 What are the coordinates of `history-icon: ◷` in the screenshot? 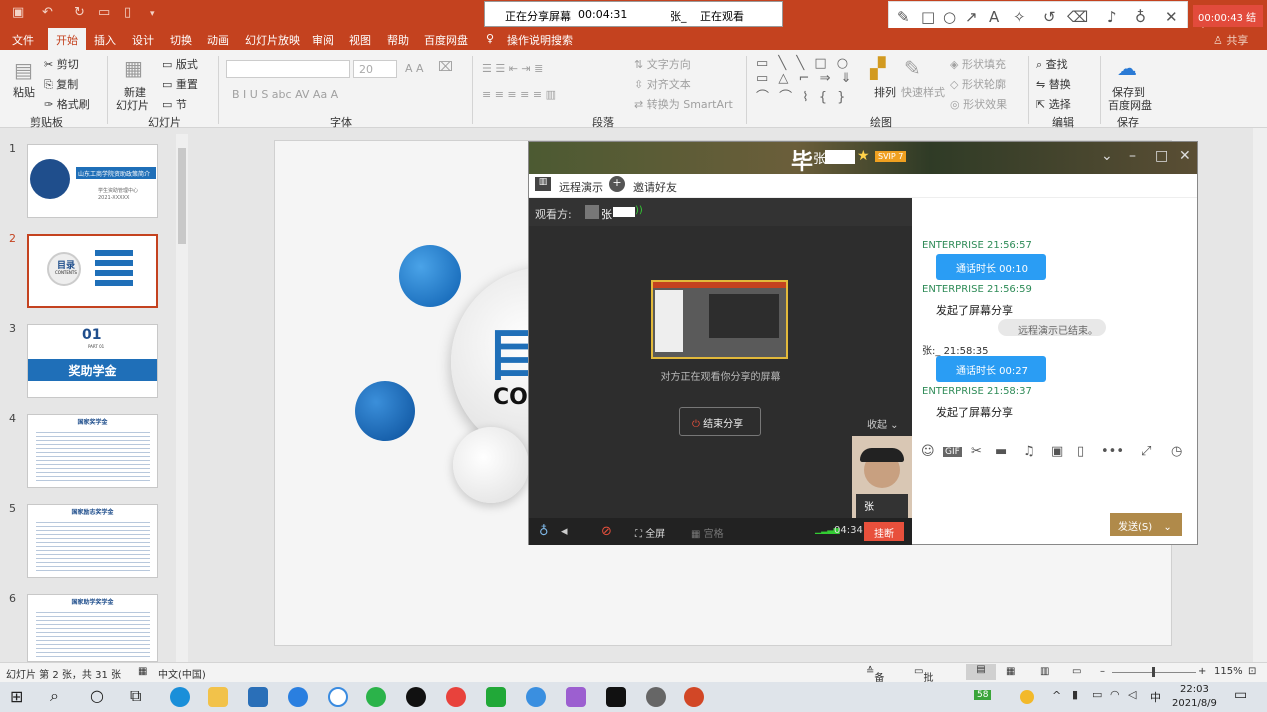 It's located at (1176, 451).